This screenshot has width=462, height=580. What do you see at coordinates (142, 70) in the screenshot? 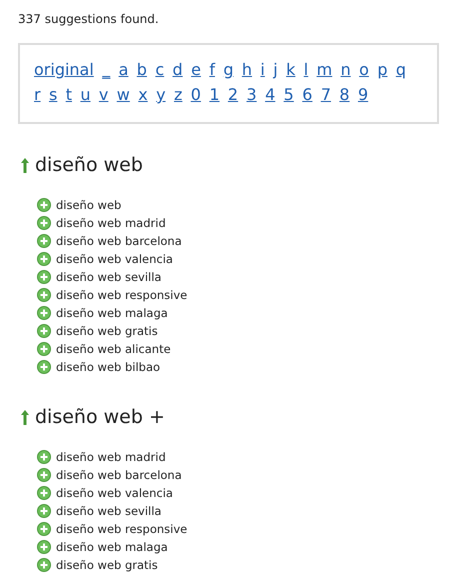
I see `index-link: b` at bounding box center [142, 70].